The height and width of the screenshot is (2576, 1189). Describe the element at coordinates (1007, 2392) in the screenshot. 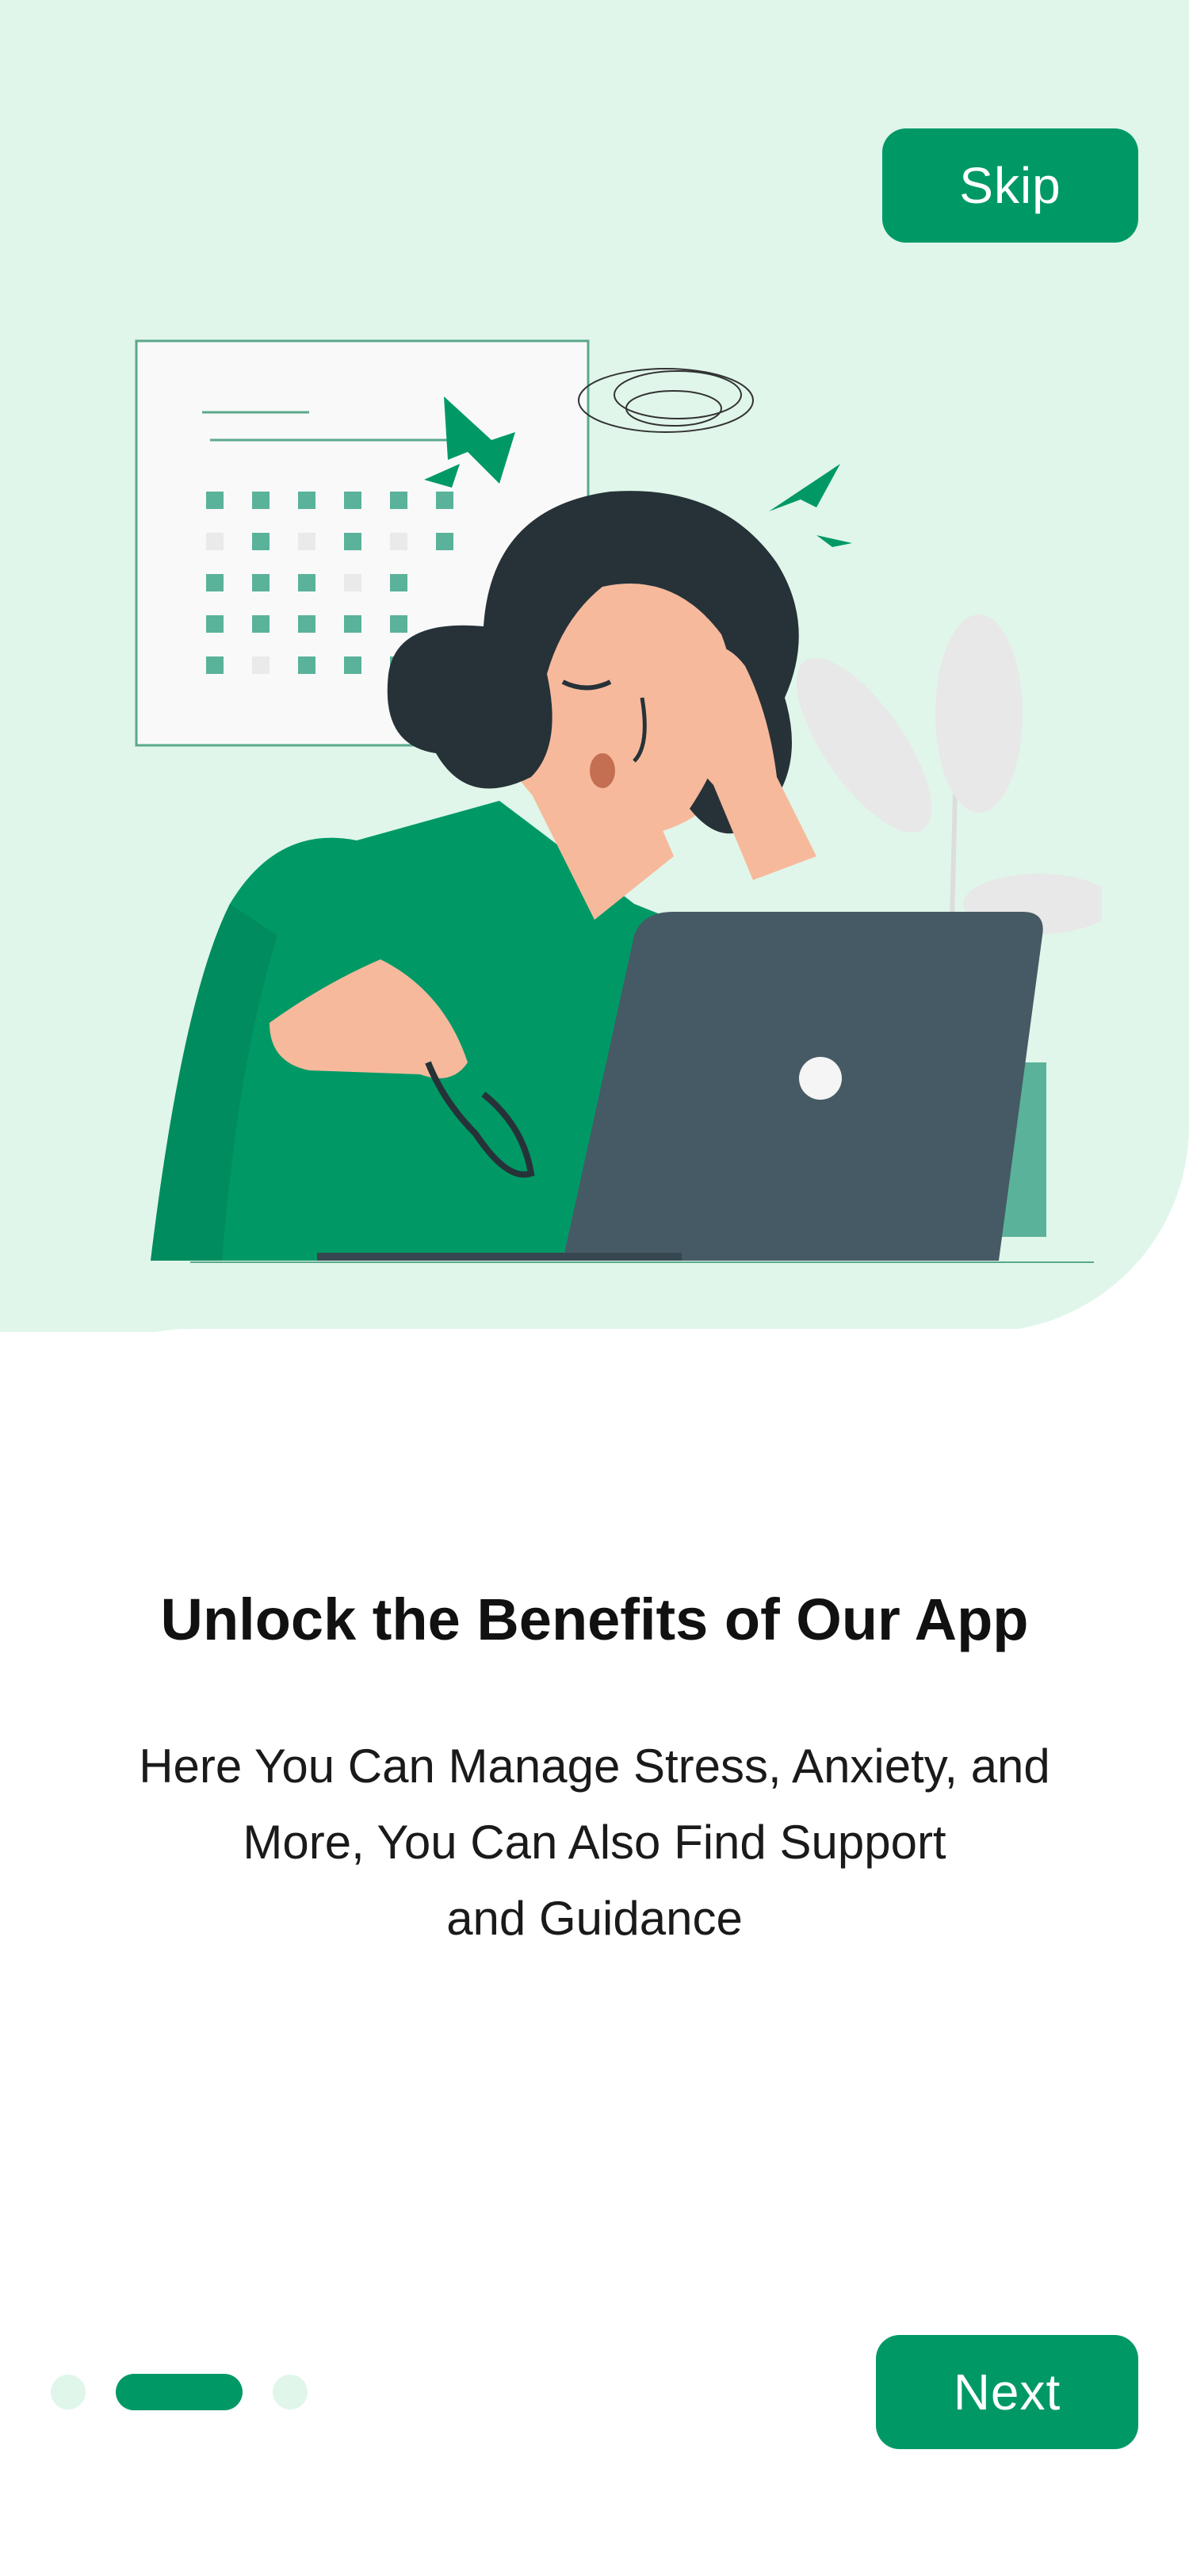

I see `next-button: Next` at that location.